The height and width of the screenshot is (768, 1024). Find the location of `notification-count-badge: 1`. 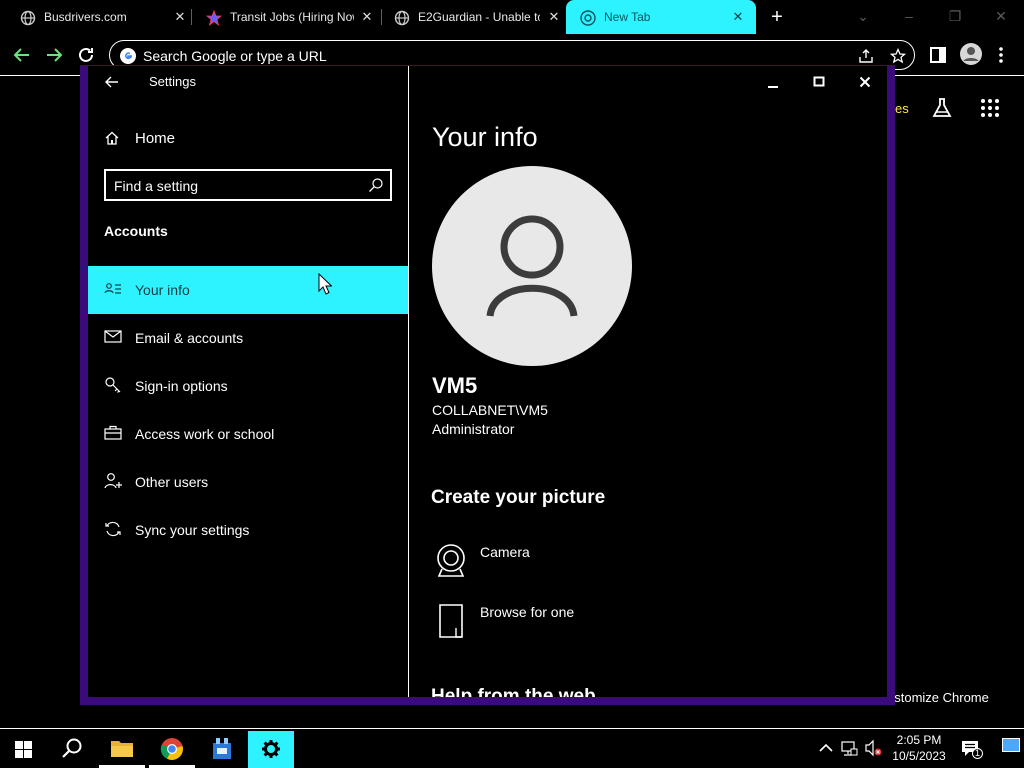

notification-count-badge: 1 is located at coordinates (977, 753).